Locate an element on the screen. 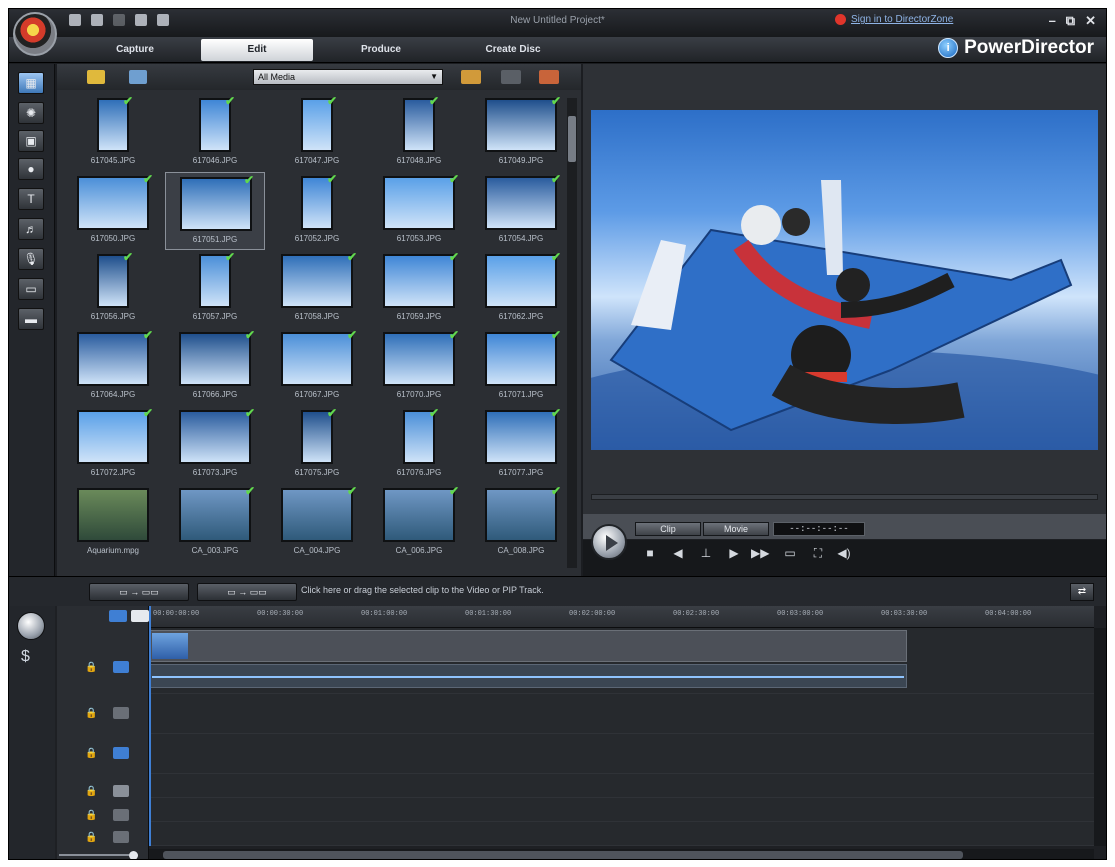  media-filename: 617076.JPG is located at coordinates (419, 472).